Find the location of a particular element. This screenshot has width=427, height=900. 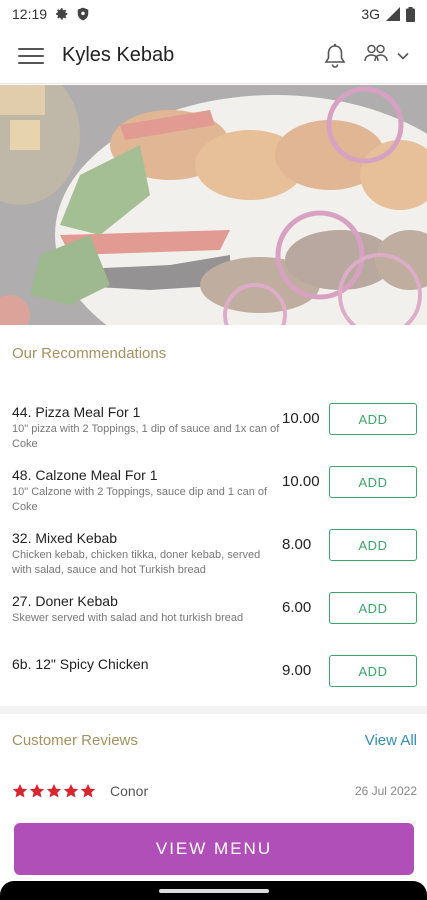

reviews-title: Customer Reviews is located at coordinates (75, 740).